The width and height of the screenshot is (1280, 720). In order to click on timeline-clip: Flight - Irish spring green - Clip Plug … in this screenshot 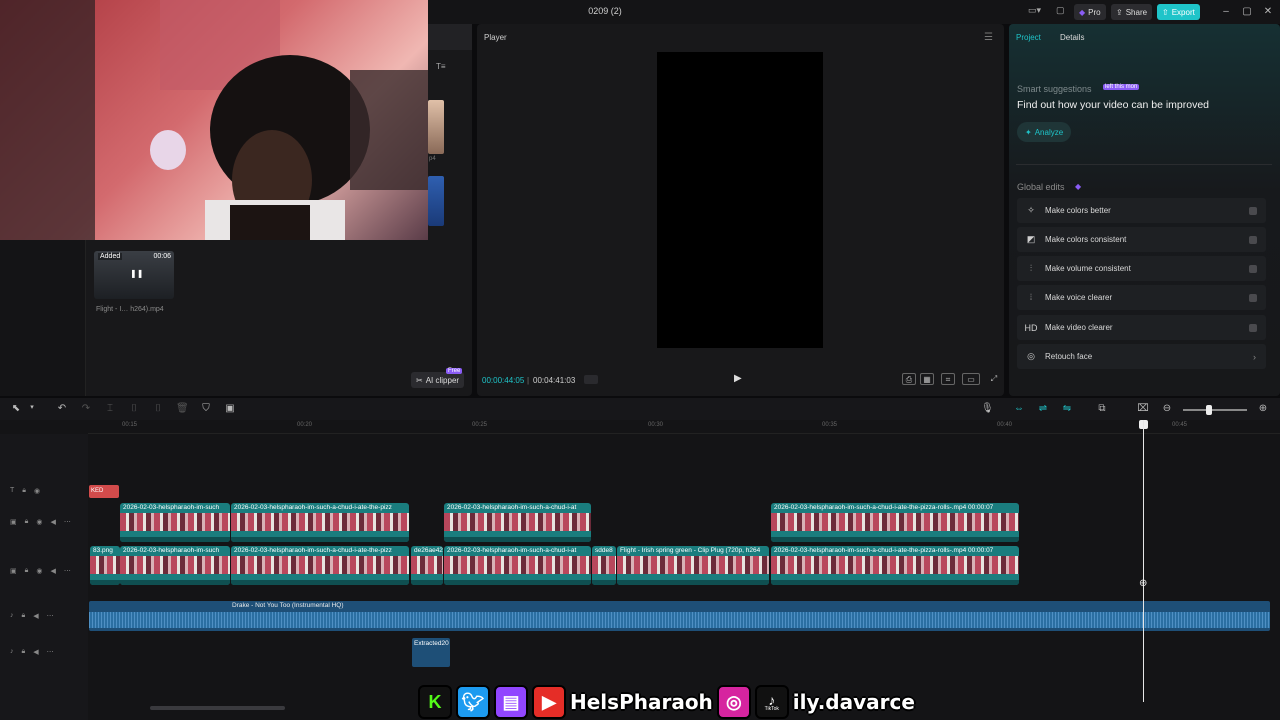, I will do `click(693, 565)`.